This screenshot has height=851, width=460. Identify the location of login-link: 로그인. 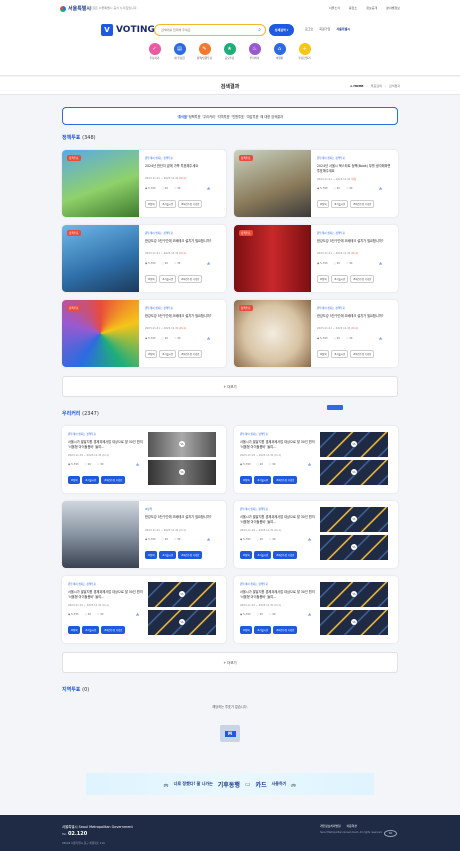
(309, 29).